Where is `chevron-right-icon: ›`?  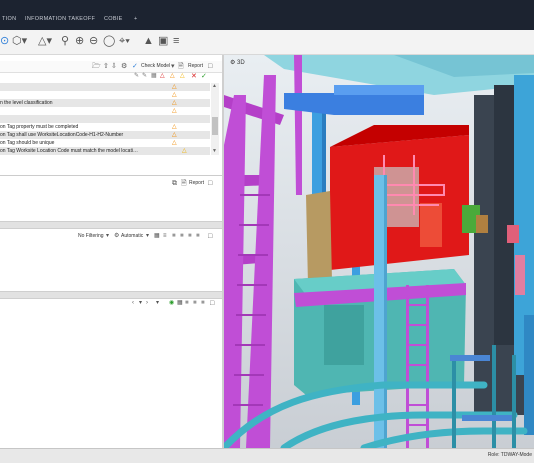 chevron-right-icon: › is located at coordinates (147, 303).